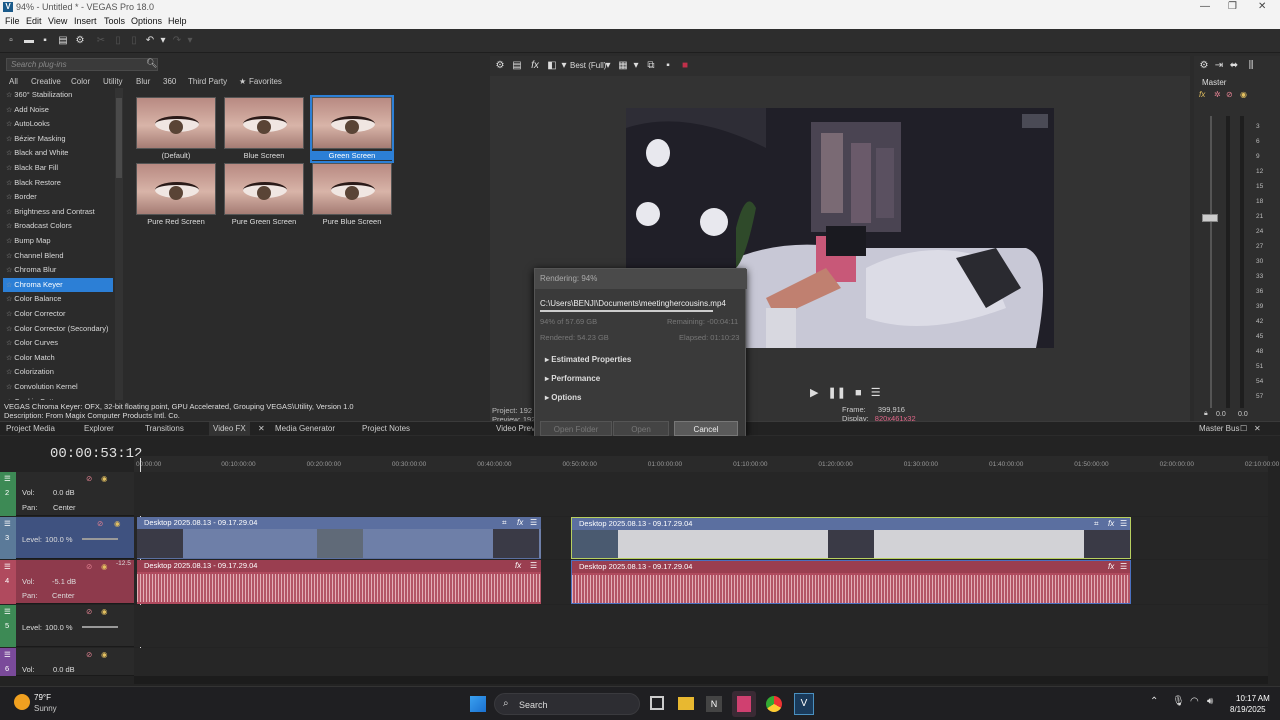  Describe the element at coordinates (63, 41) in the screenshot. I see `save-as-icon: ▤` at that location.